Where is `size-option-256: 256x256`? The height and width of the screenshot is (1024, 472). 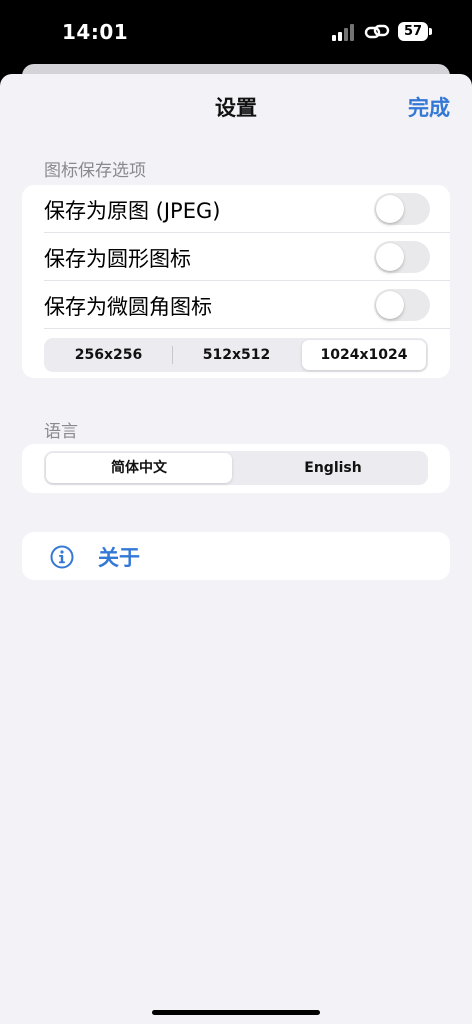
size-option-256: 256x256 is located at coordinates (108, 355).